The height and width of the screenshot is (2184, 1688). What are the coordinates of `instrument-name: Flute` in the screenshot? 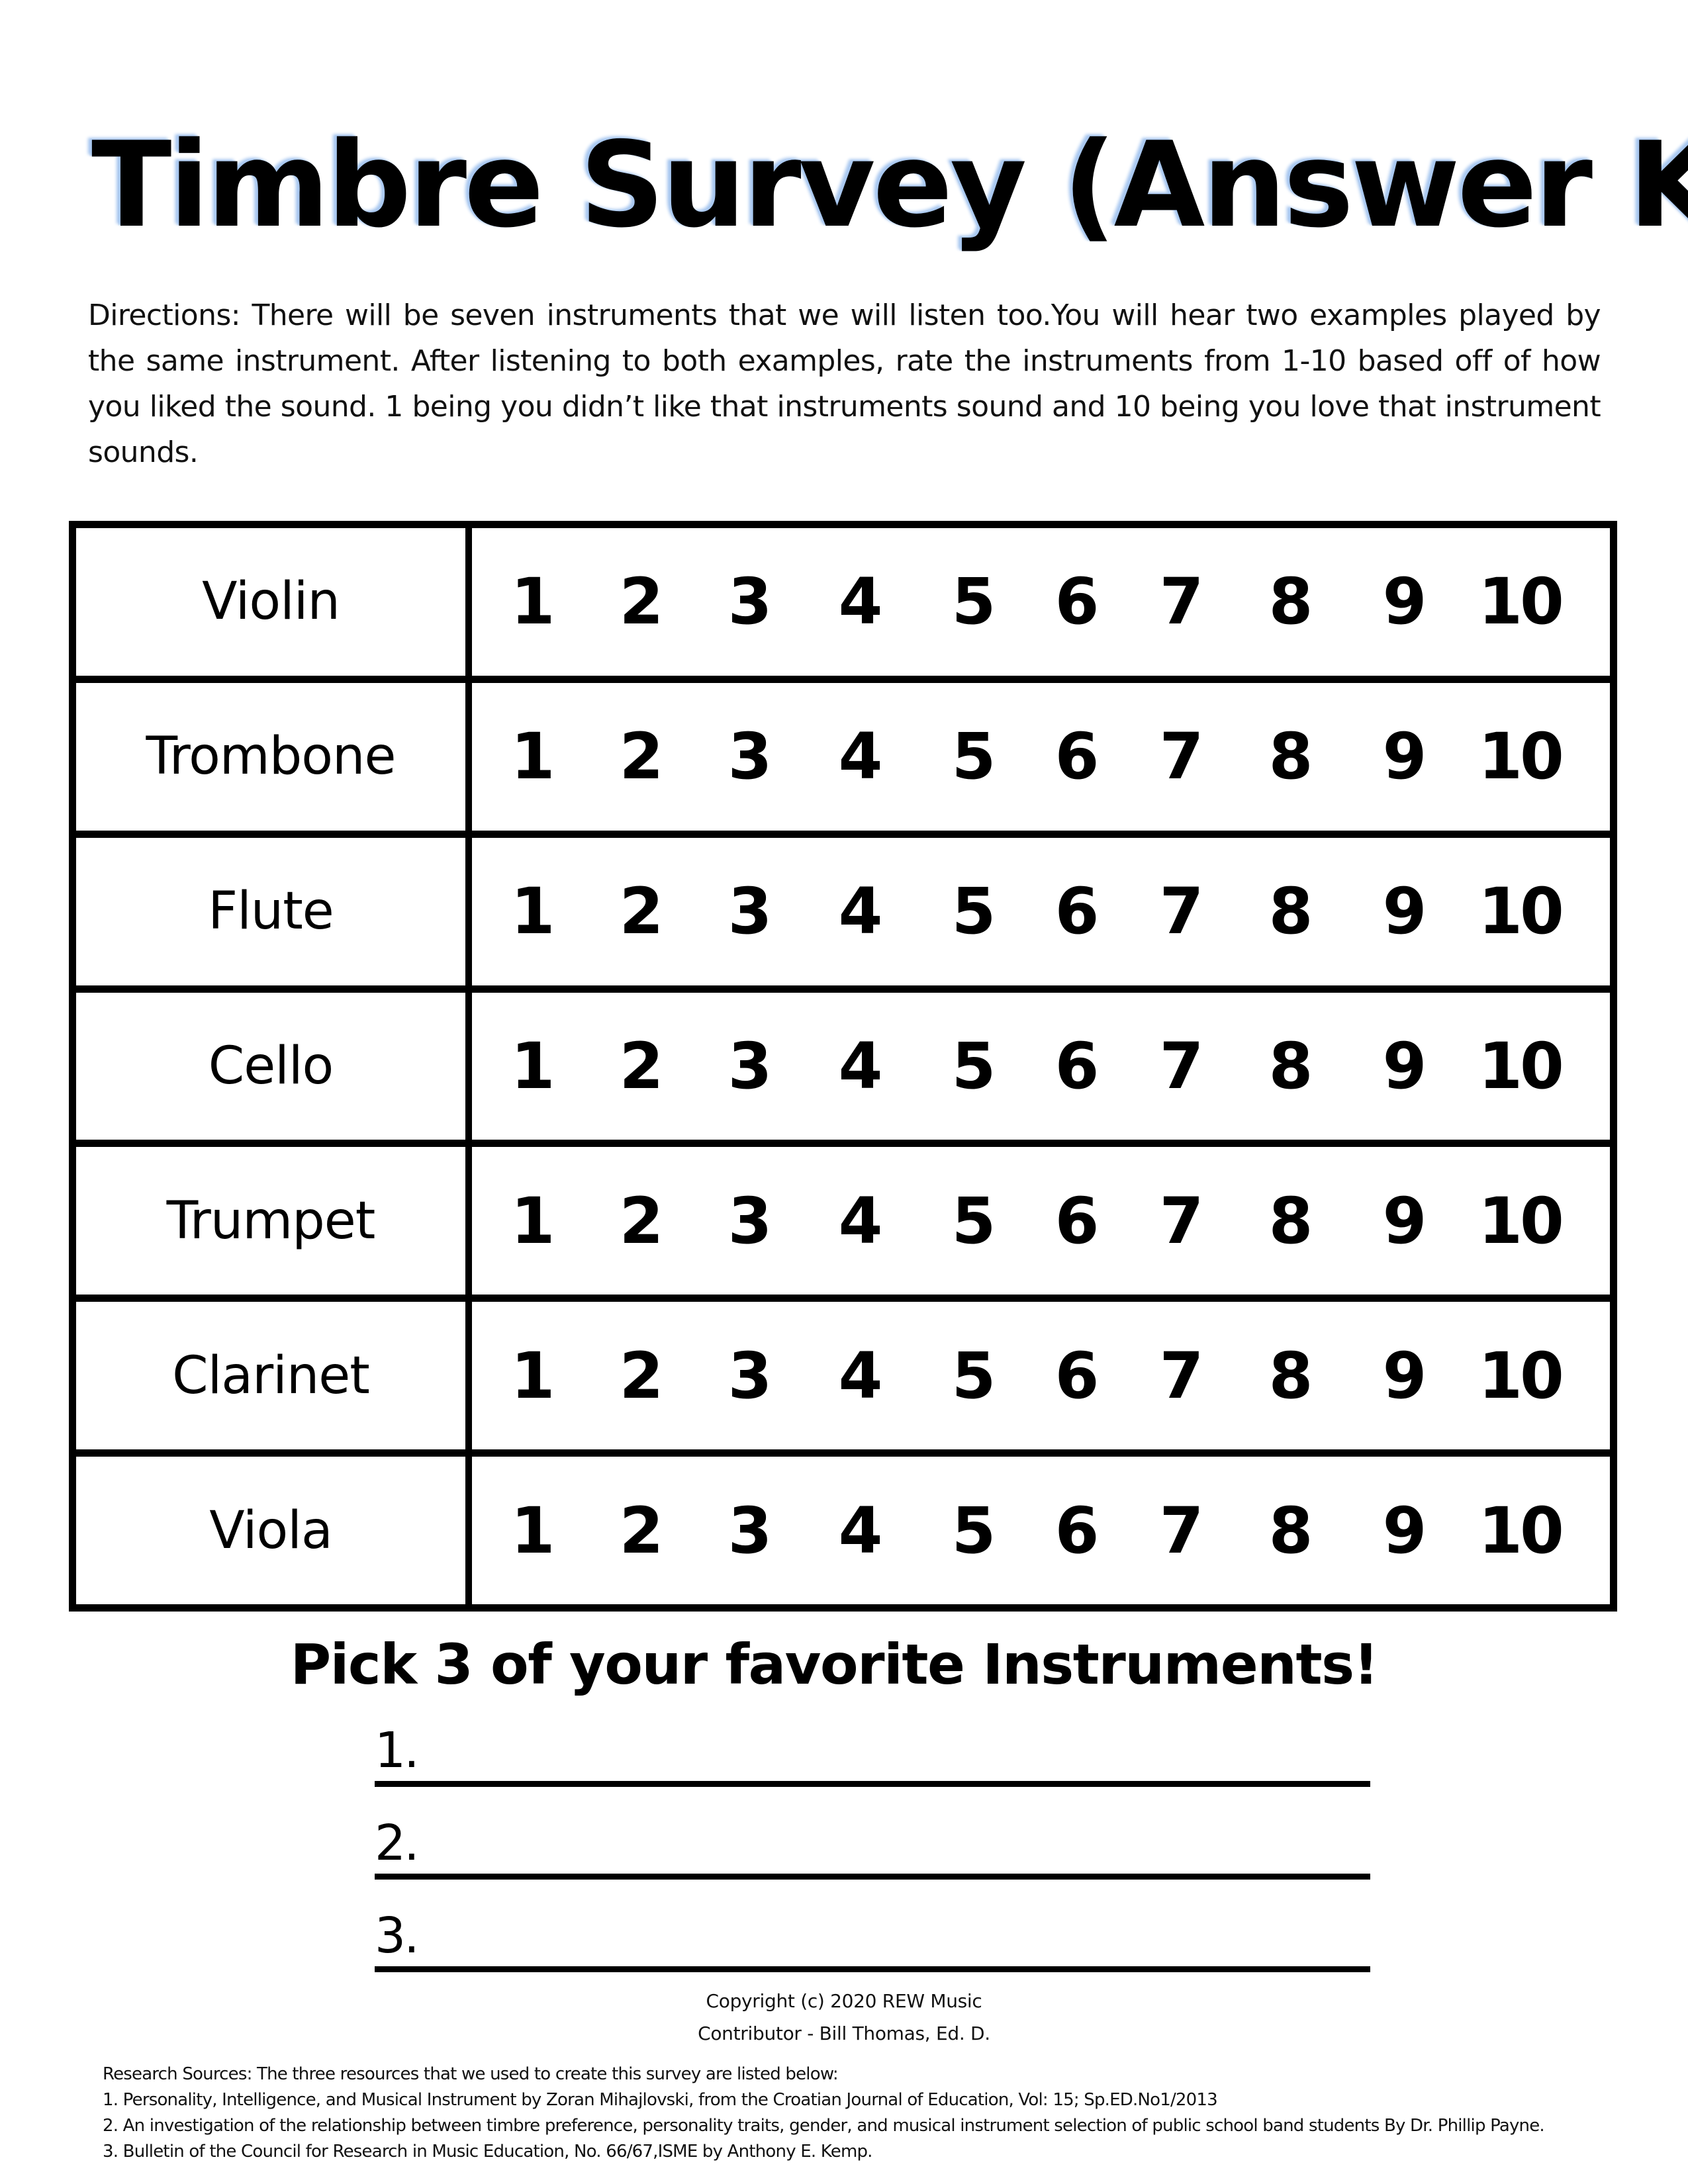 It's located at (274, 911).